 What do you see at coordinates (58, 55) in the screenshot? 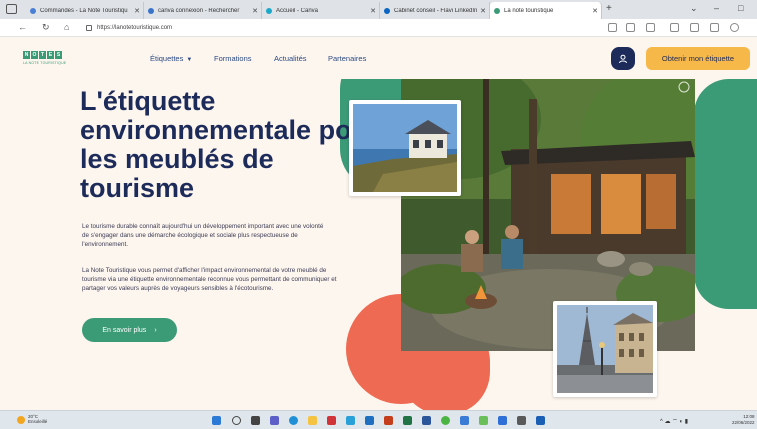
I see `logo-letter: S` at bounding box center [58, 55].